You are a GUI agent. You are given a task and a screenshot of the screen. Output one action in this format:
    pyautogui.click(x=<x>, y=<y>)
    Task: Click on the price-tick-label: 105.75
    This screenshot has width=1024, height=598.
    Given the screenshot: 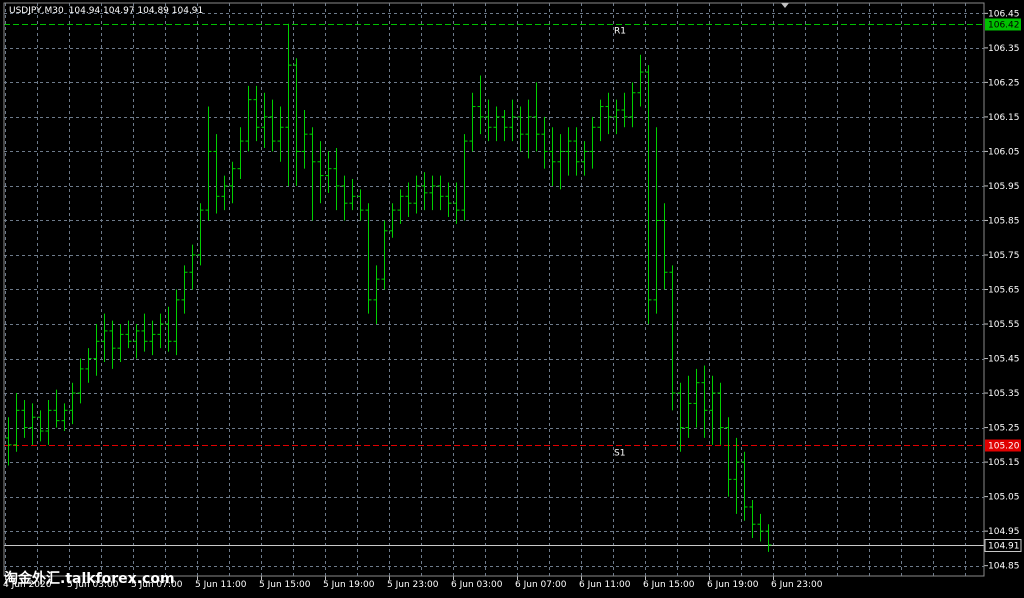 What is the action you would take?
    pyautogui.click(x=1004, y=256)
    